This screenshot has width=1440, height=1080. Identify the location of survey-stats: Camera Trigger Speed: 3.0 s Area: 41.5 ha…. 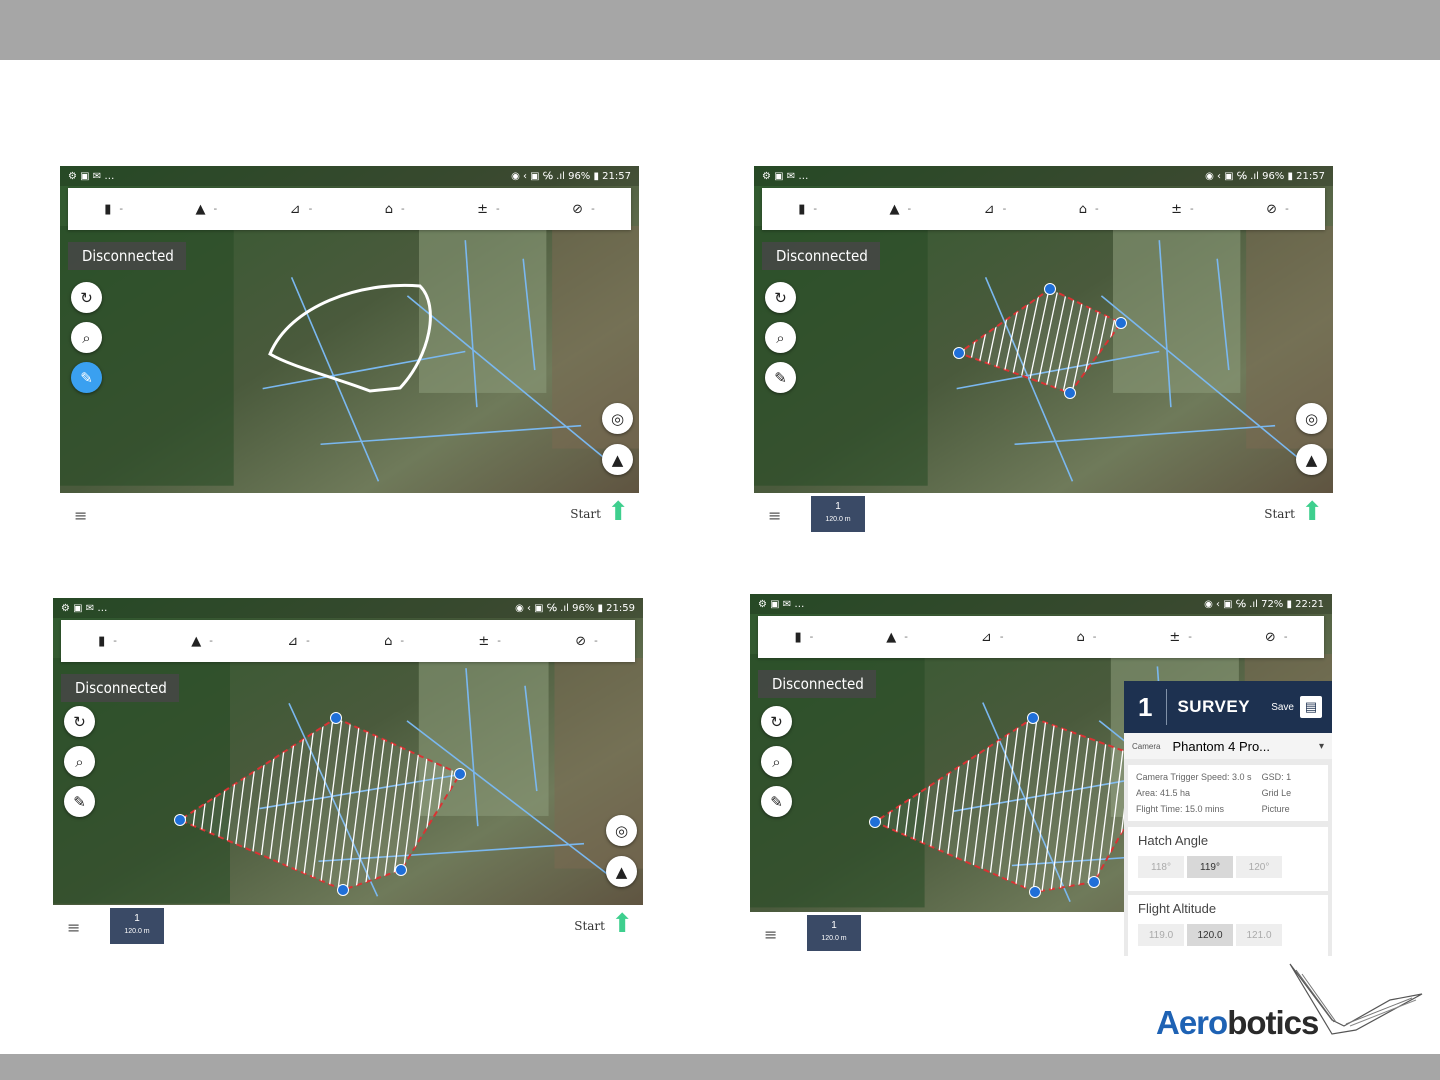
(1228, 793).